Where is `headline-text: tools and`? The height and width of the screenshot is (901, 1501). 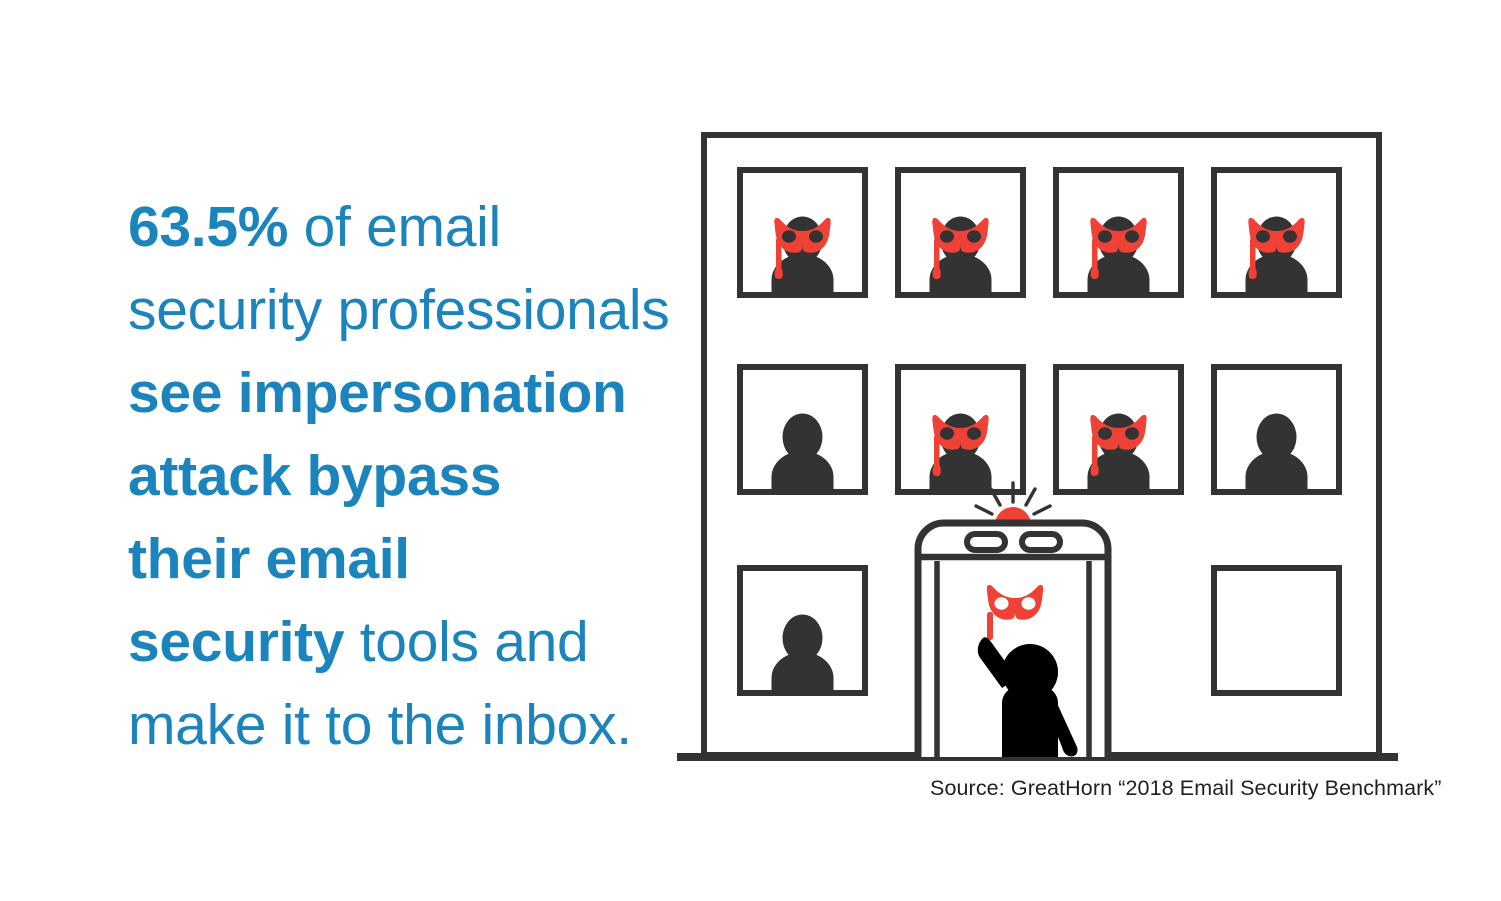 headline-text: tools and is located at coordinates (466, 642).